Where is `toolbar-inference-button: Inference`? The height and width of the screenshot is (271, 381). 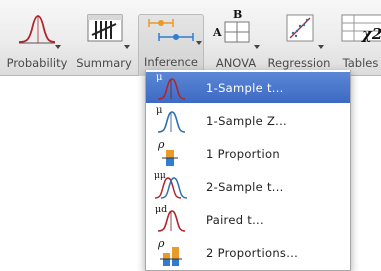
toolbar-inference-button: Inference is located at coordinates (171, 45).